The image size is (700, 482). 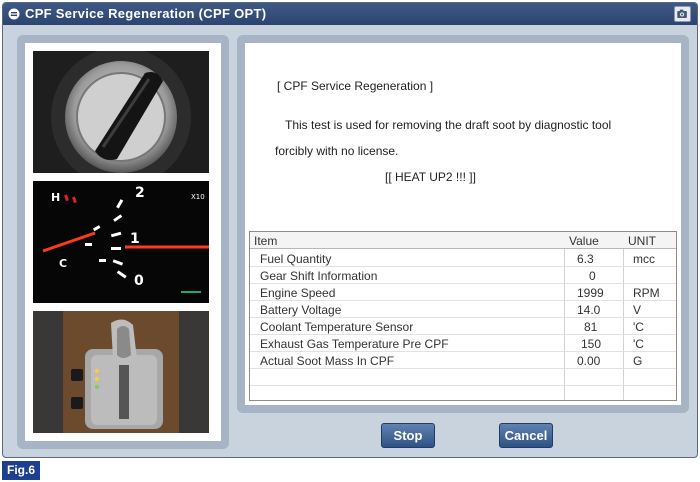 I want to click on row-item: Gear Shift Information, so click(x=319, y=276).